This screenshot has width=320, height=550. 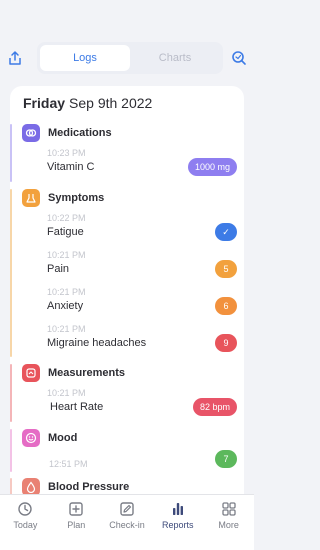 What do you see at coordinates (89, 487) in the screenshot?
I see `section-title: Blood Pressure` at bounding box center [89, 487].